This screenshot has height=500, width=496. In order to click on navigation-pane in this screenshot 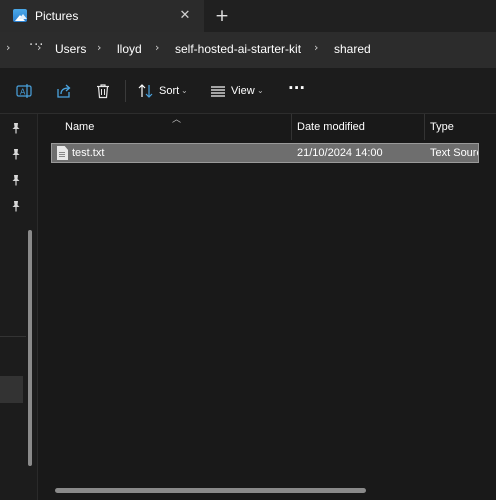, I will do `click(19, 307)`.